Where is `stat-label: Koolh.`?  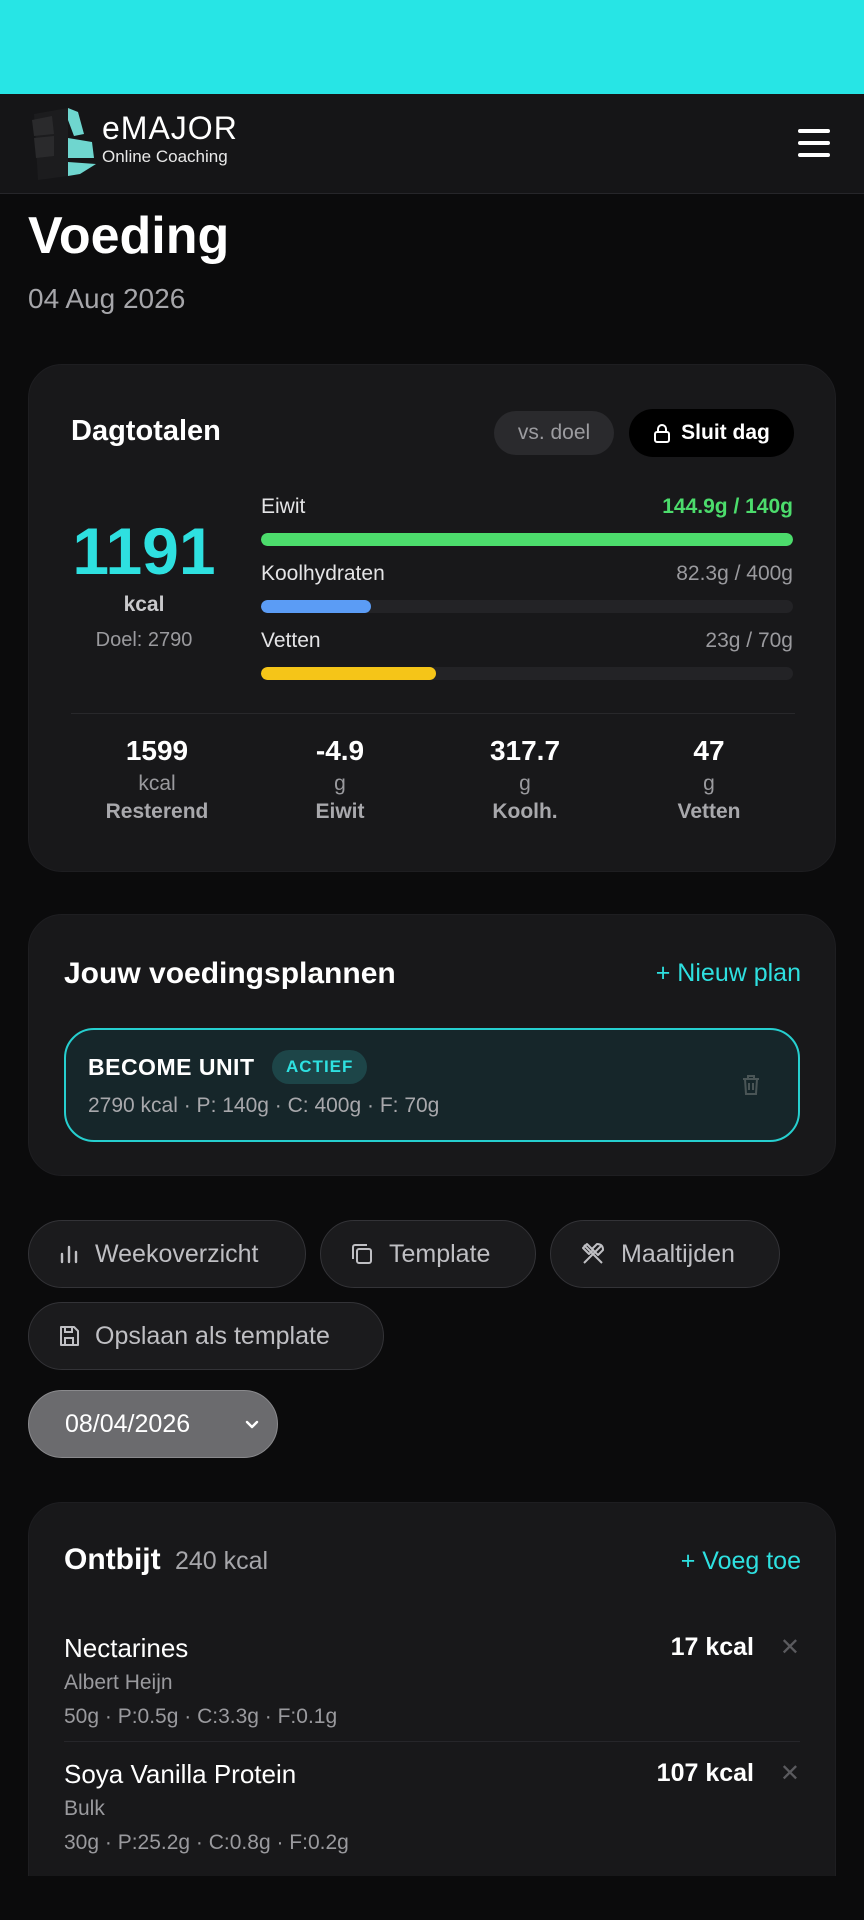
stat-label: Koolh. is located at coordinates (525, 811).